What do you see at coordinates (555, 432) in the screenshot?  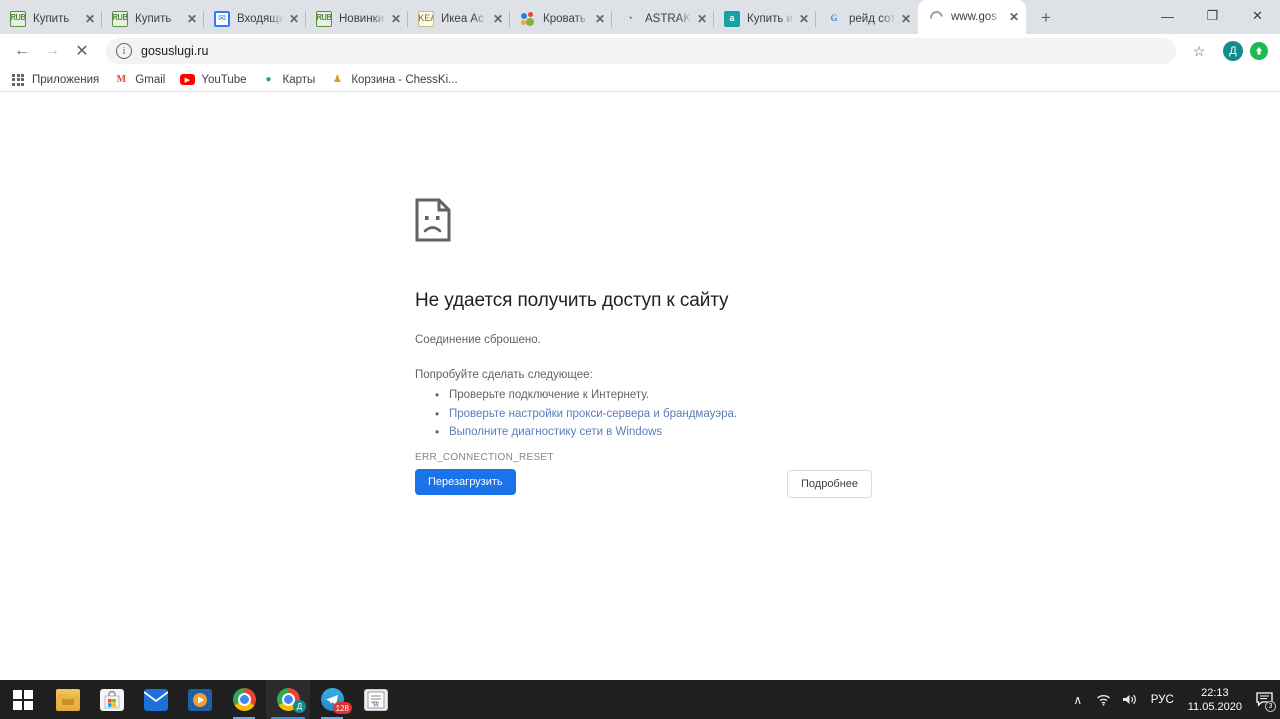 I see `suggestion-link: Выполните диагностику сети в Windows` at bounding box center [555, 432].